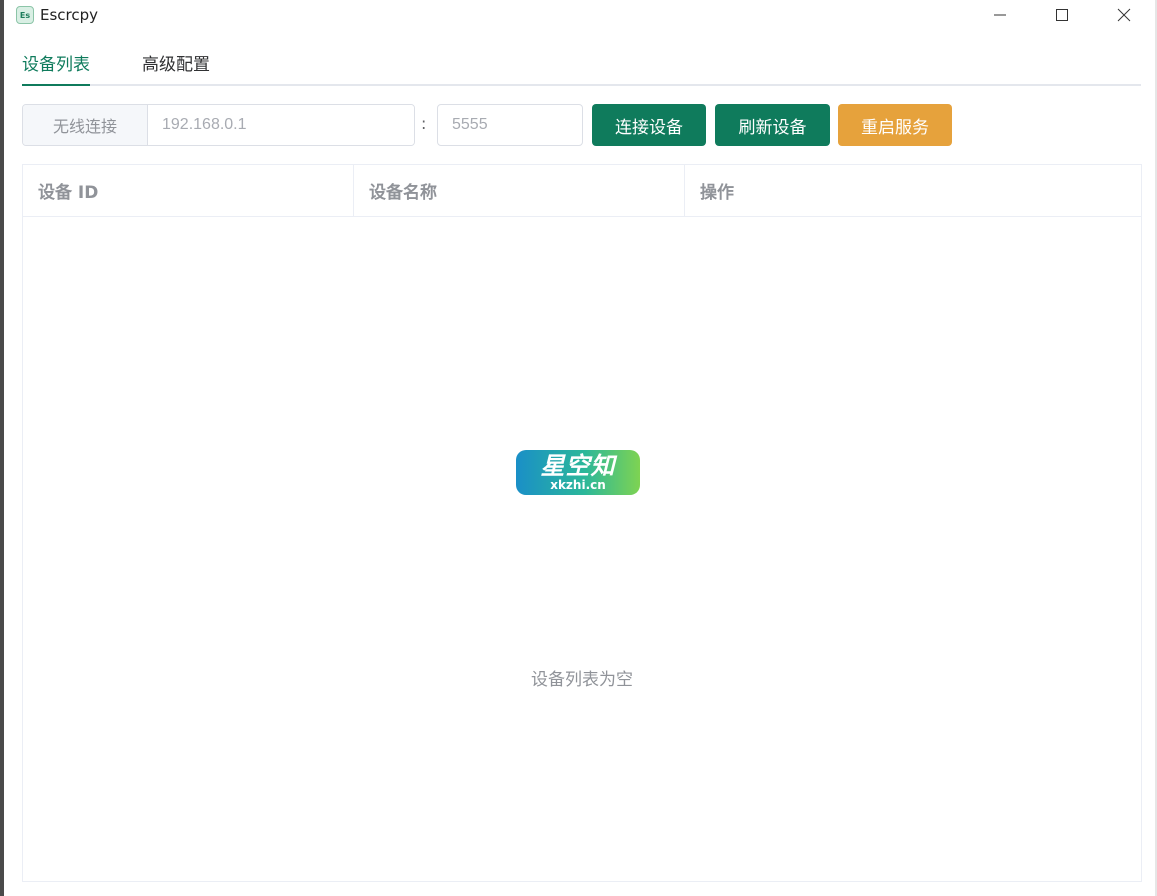 The width and height of the screenshot is (1157, 896). Describe the element at coordinates (176, 62) in the screenshot. I see `tab-advanced-config: 高级配置` at that location.